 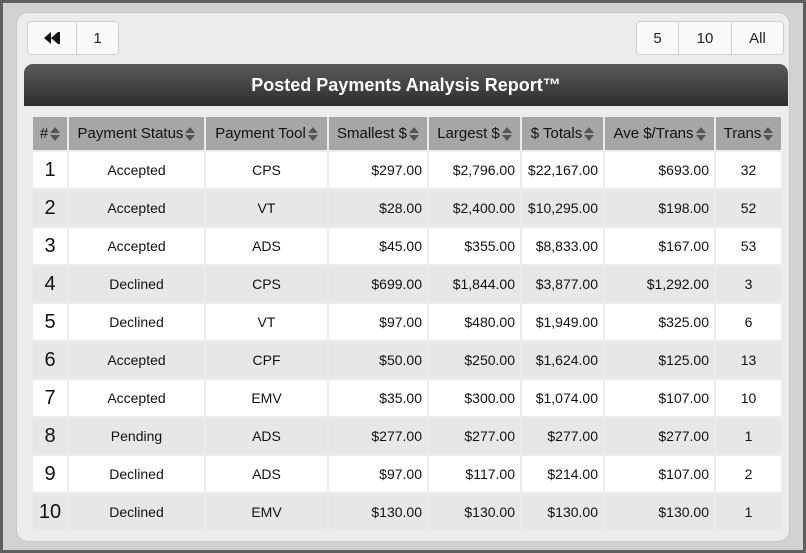 What do you see at coordinates (748, 474) in the screenshot?
I see `trans-count-cell: 2` at bounding box center [748, 474].